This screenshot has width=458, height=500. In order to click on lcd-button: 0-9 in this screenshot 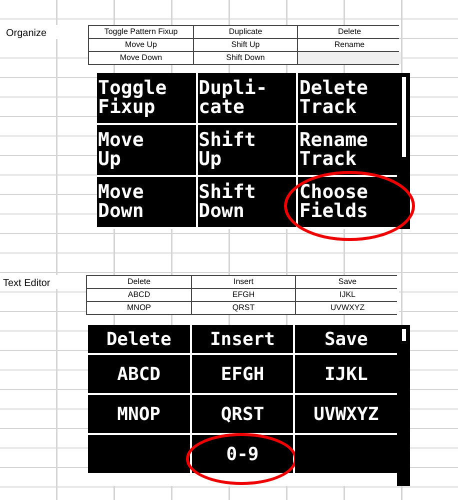, I will do `click(243, 454)`.